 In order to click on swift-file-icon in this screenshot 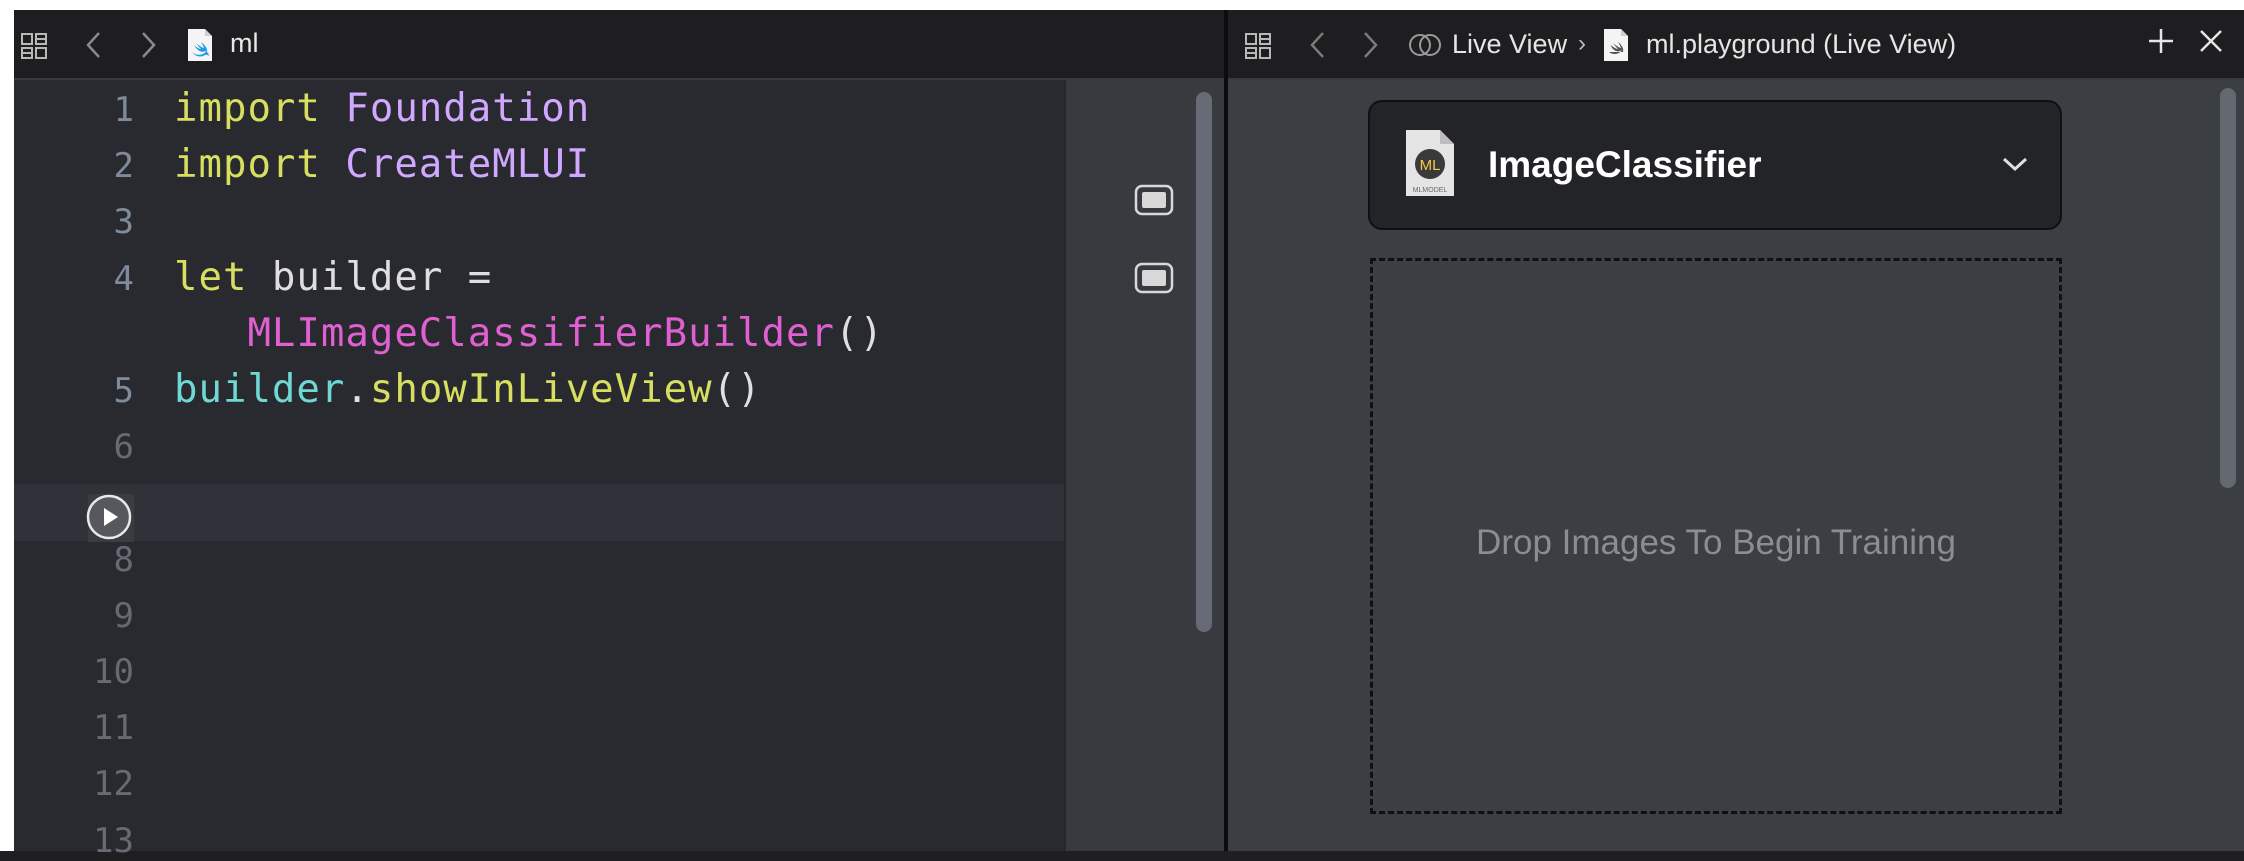, I will do `click(200, 47)`.